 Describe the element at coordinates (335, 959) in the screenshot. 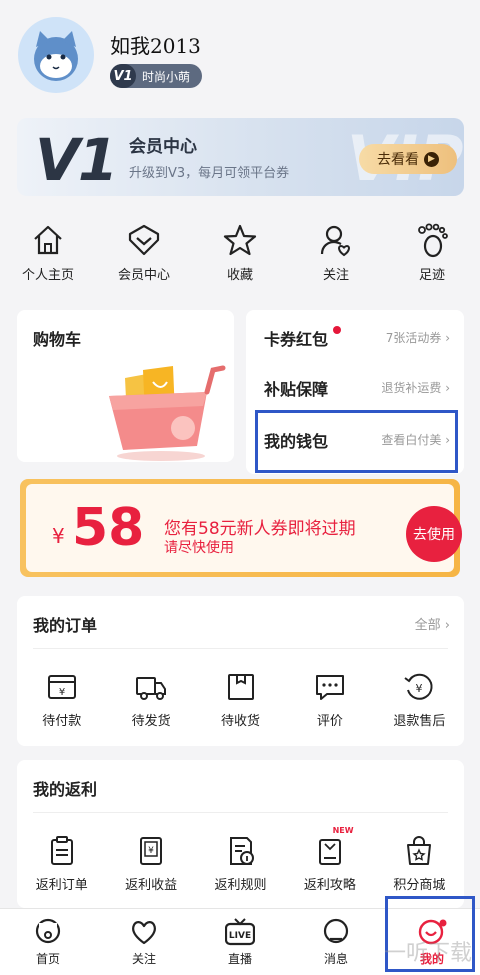

I see `tab-label: 消息` at that location.